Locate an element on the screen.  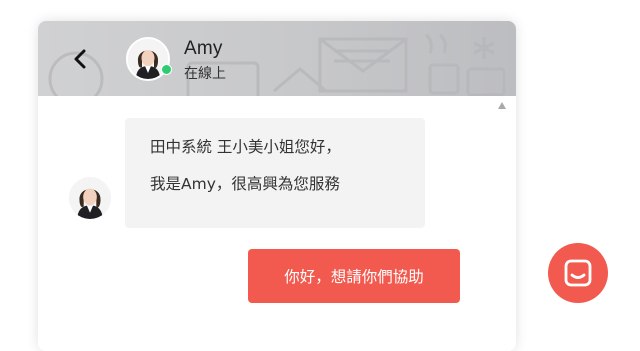
agent-name: Amy is located at coordinates (203, 48).